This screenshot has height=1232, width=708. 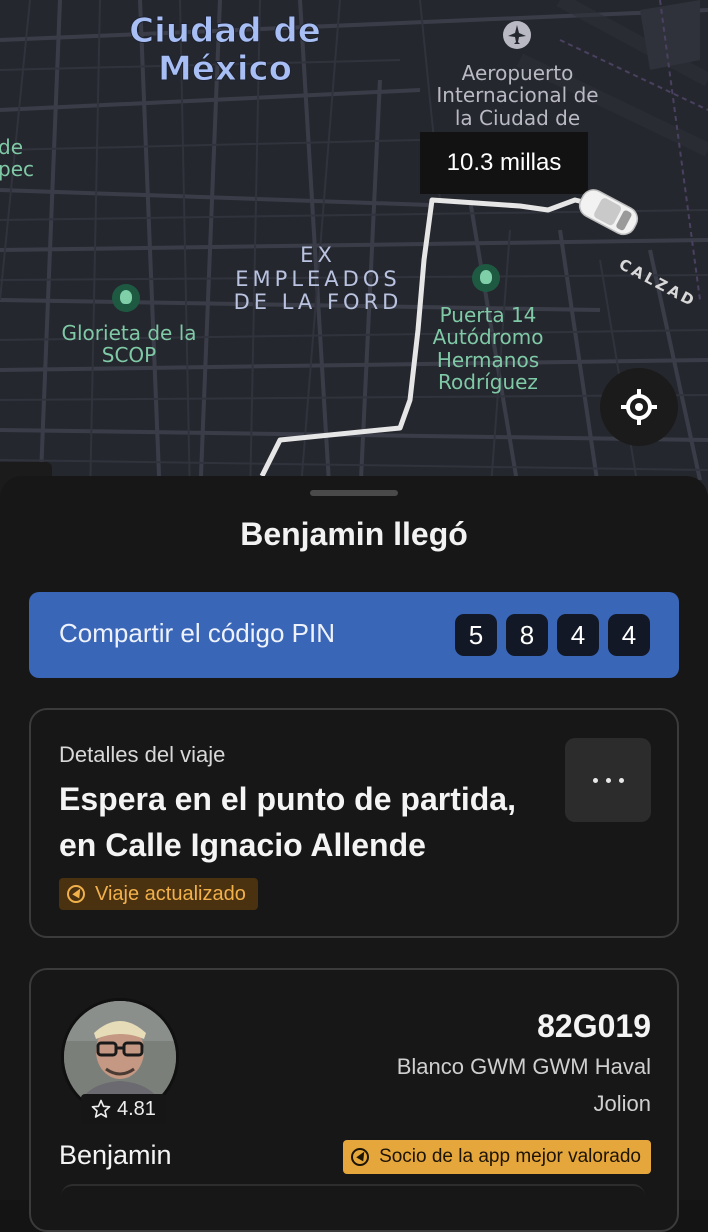 I want to click on neighborhood-label: EX EMPLEADOS DE LA FORD, so click(x=318, y=279).